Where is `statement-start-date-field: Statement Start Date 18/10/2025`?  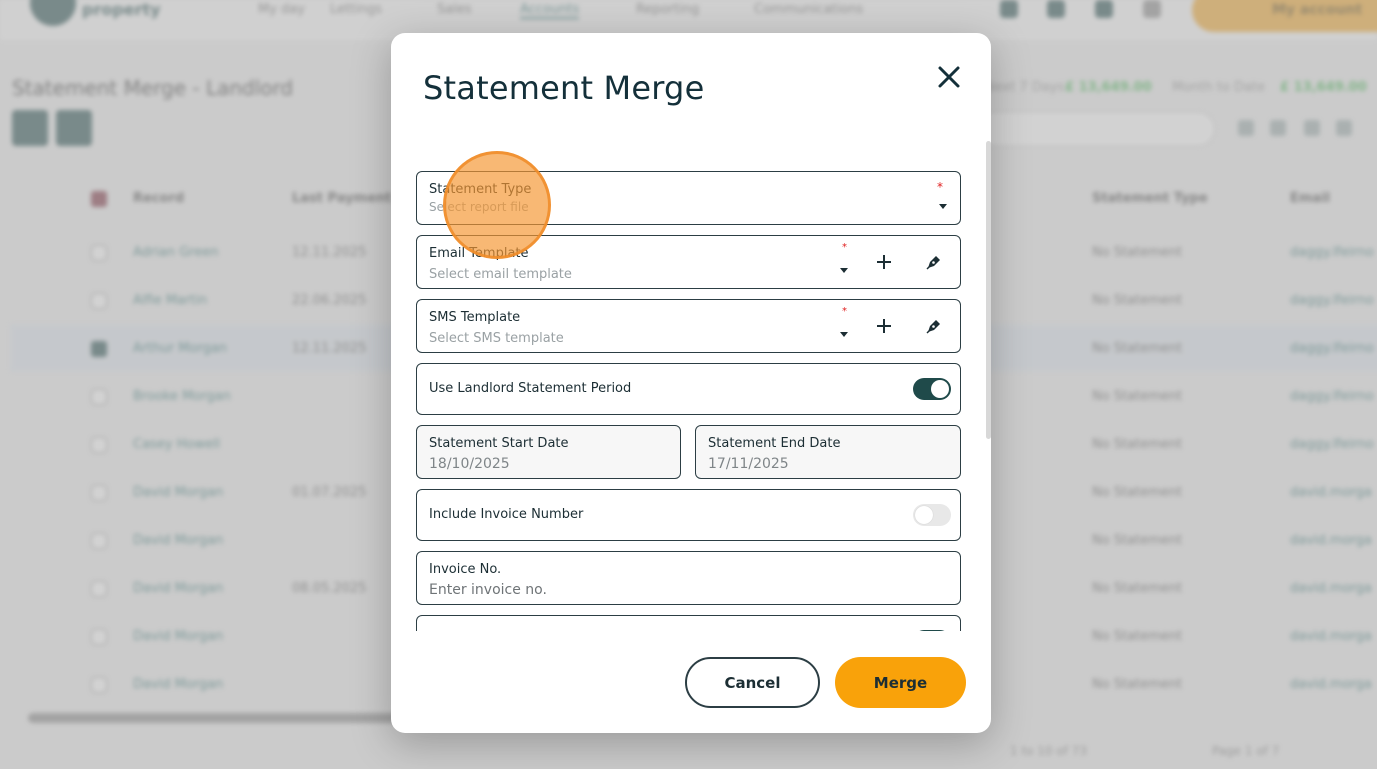 statement-start-date-field: Statement Start Date 18/10/2025 is located at coordinates (548, 452).